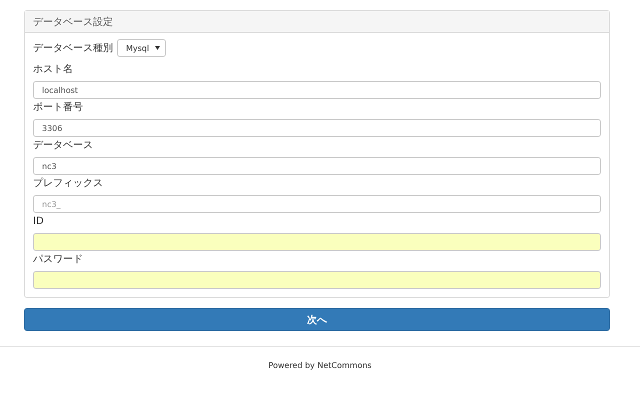 Image resolution: width=640 pixels, height=403 pixels. Describe the element at coordinates (317, 128) in the screenshot. I see `input-field: 3306` at that location.